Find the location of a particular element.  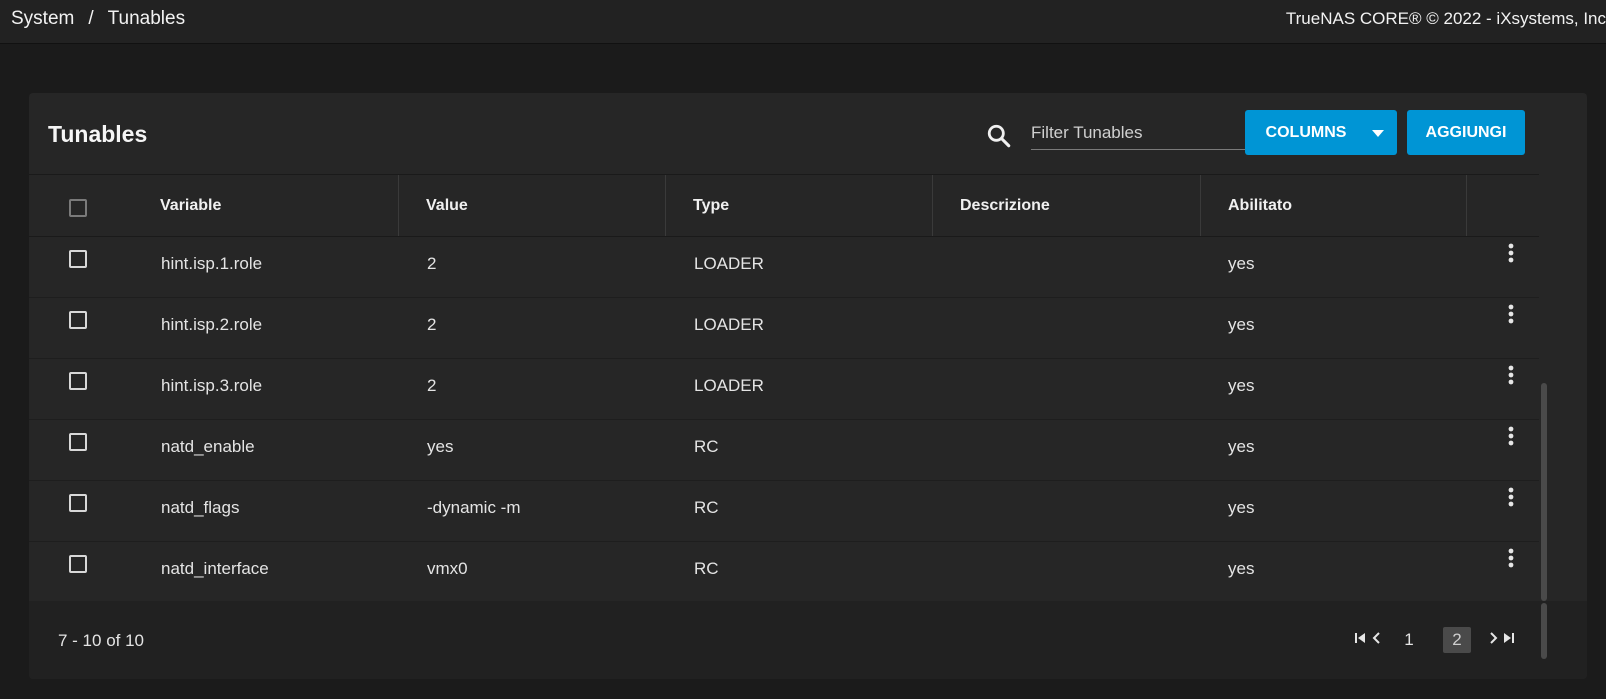

cell-value: yes is located at coordinates (440, 446).